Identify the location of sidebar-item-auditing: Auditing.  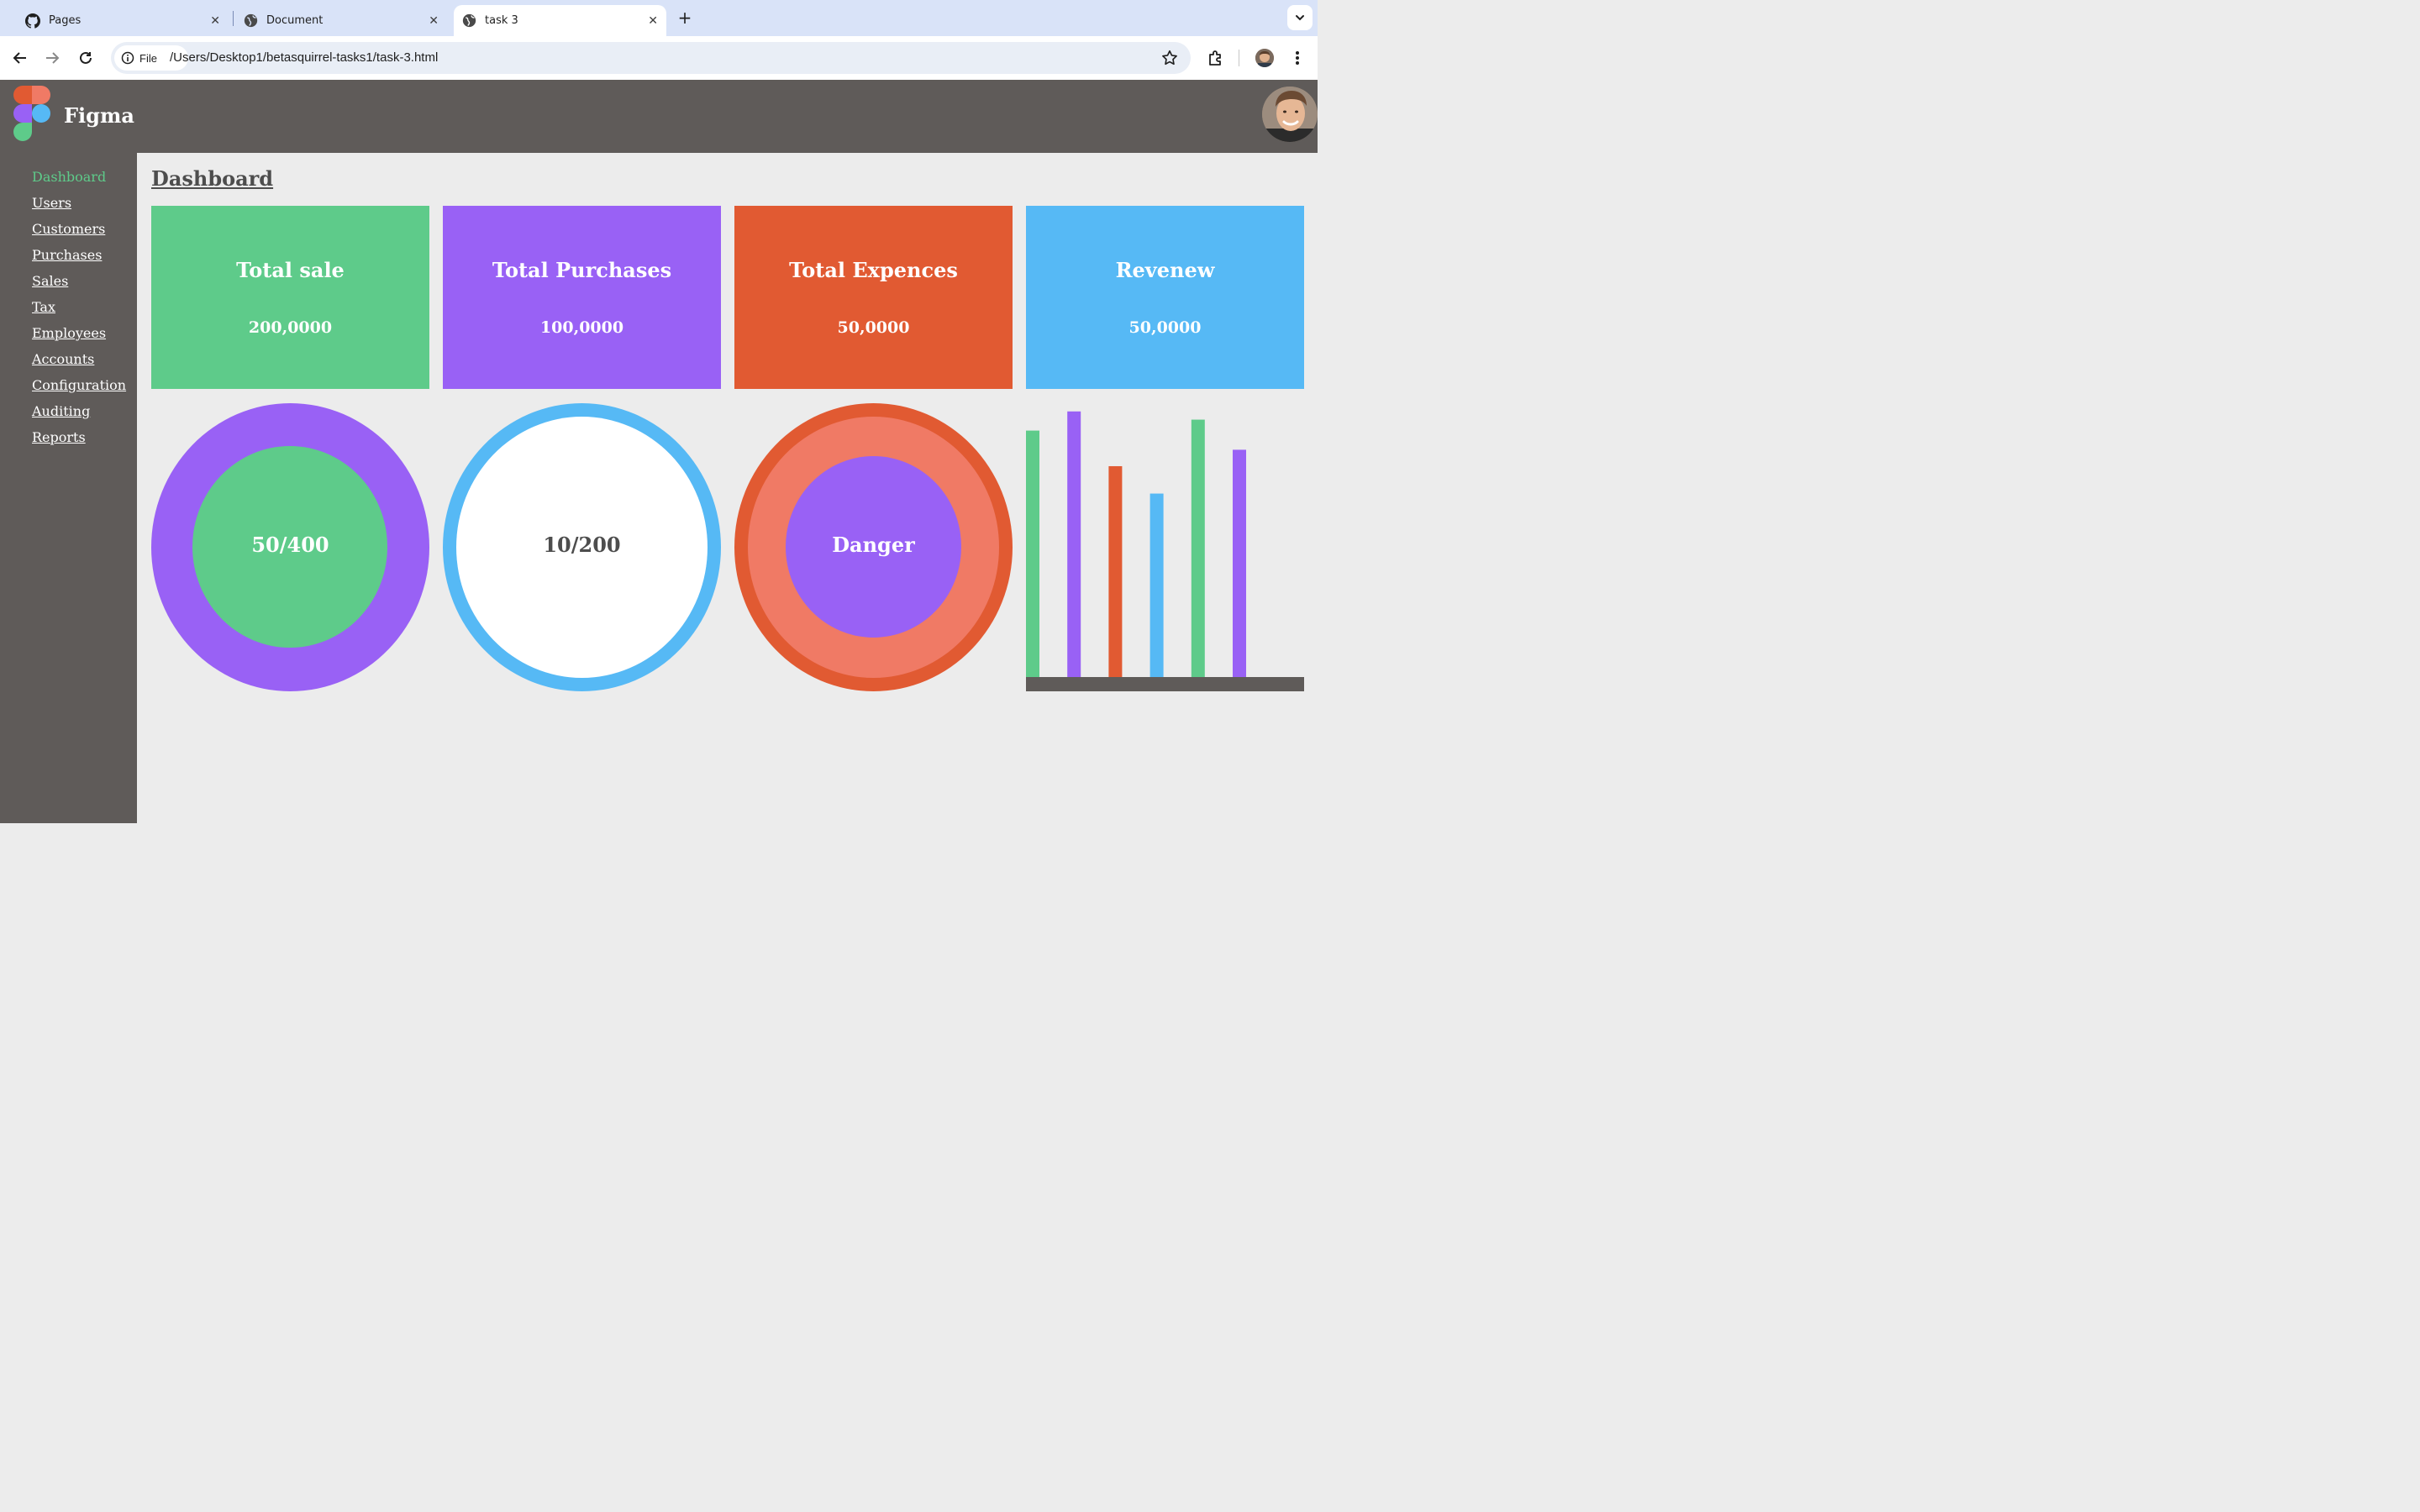
(61, 411).